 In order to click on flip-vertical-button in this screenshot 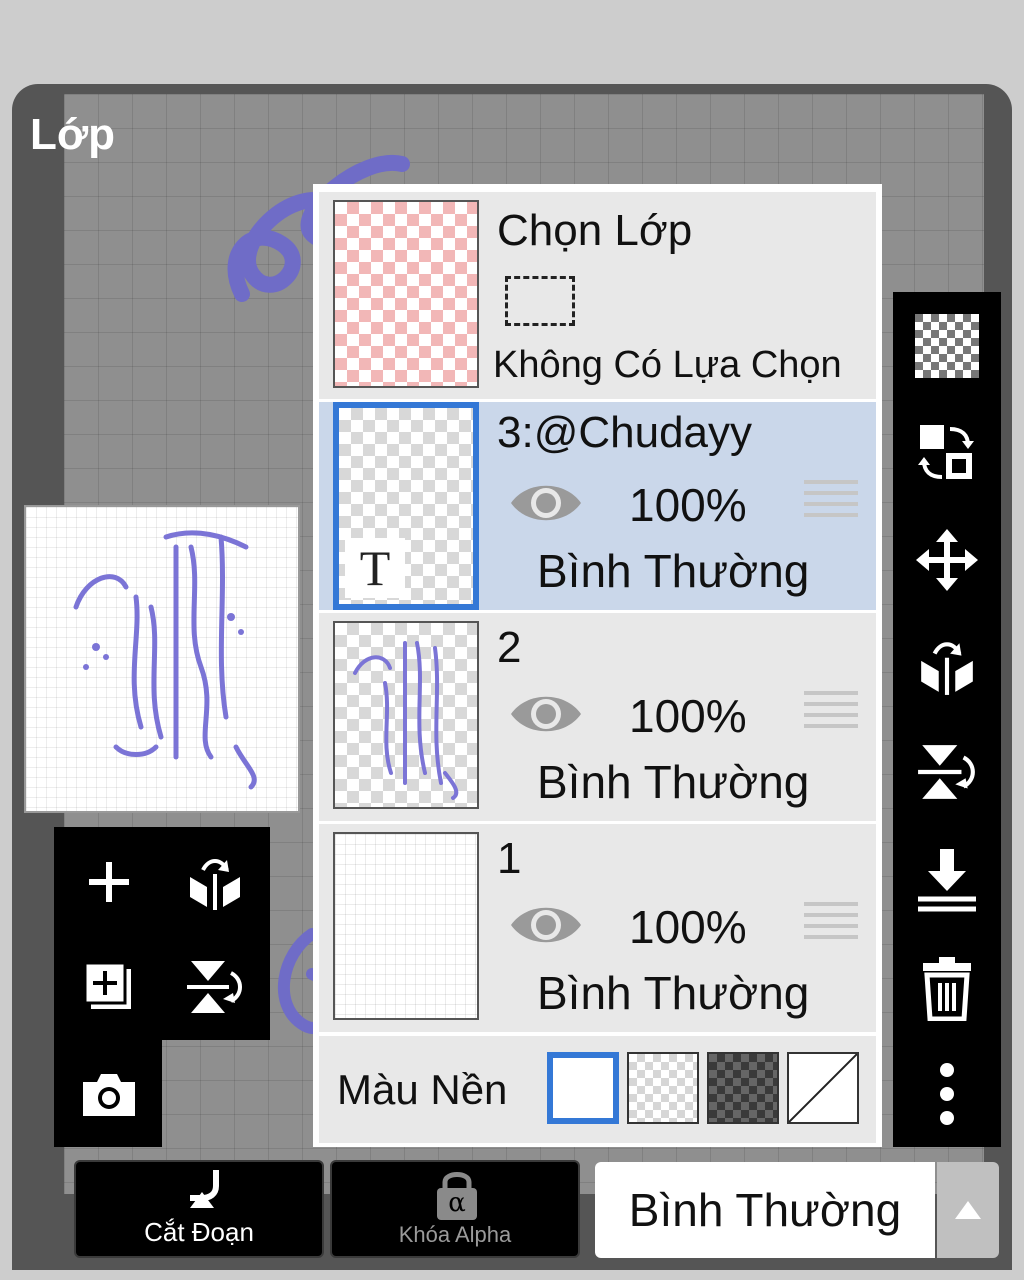, I will do `click(215, 987)`.